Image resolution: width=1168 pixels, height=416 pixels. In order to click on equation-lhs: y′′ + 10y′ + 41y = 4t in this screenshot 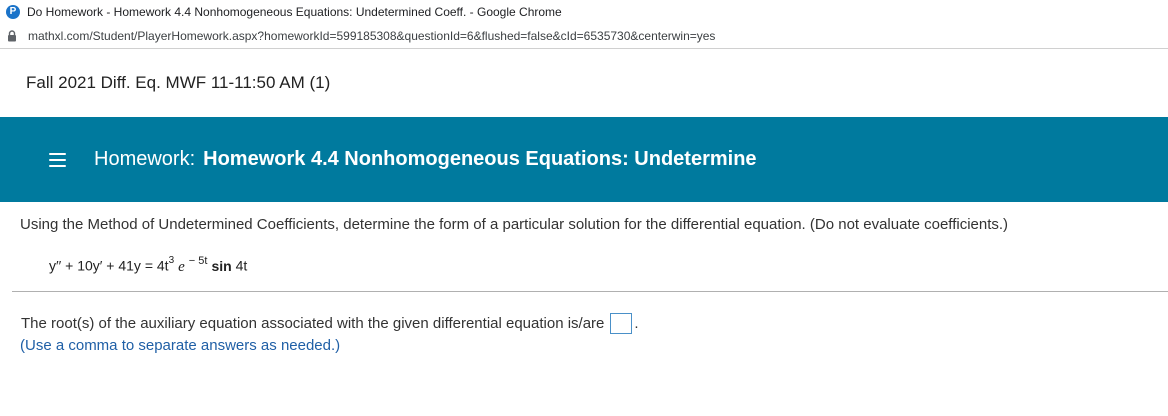, I will do `click(109, 265)`.